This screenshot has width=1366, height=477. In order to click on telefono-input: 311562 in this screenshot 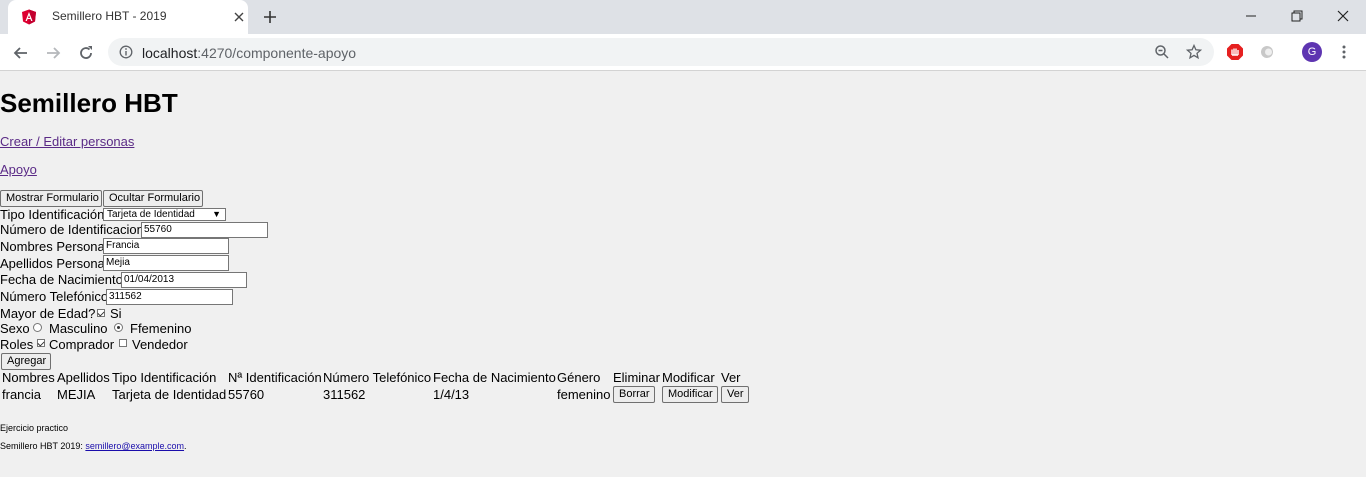, I will do `click(169, 297)`.